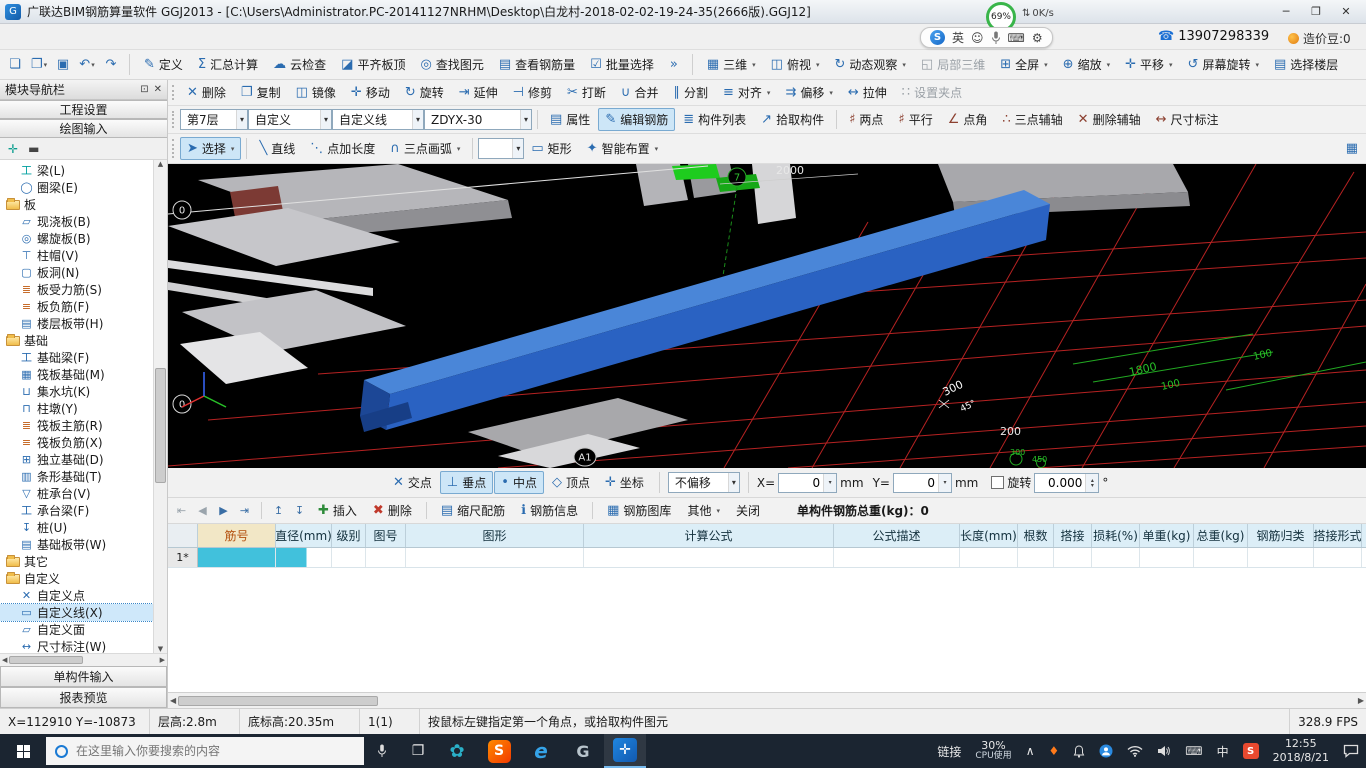 Image resolution: width=1366 pixels, height=768 pixels. I want to click on collapse-all-icon: ▬, so click(33, 149).